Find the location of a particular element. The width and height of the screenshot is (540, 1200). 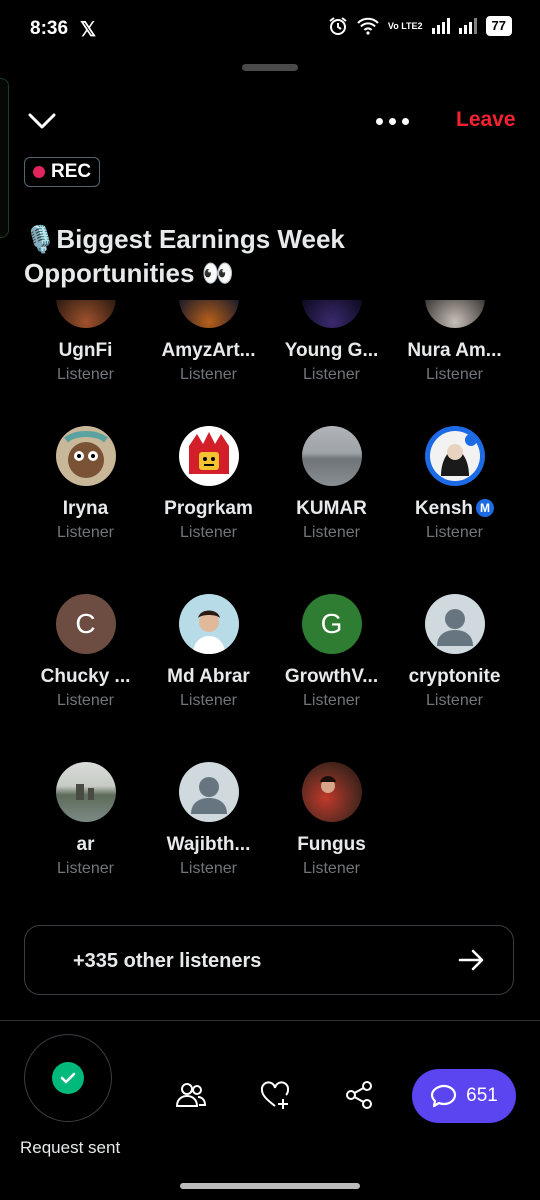

participant-md-abrar: Md Abrar Listener is located at coordinates (208, 652).